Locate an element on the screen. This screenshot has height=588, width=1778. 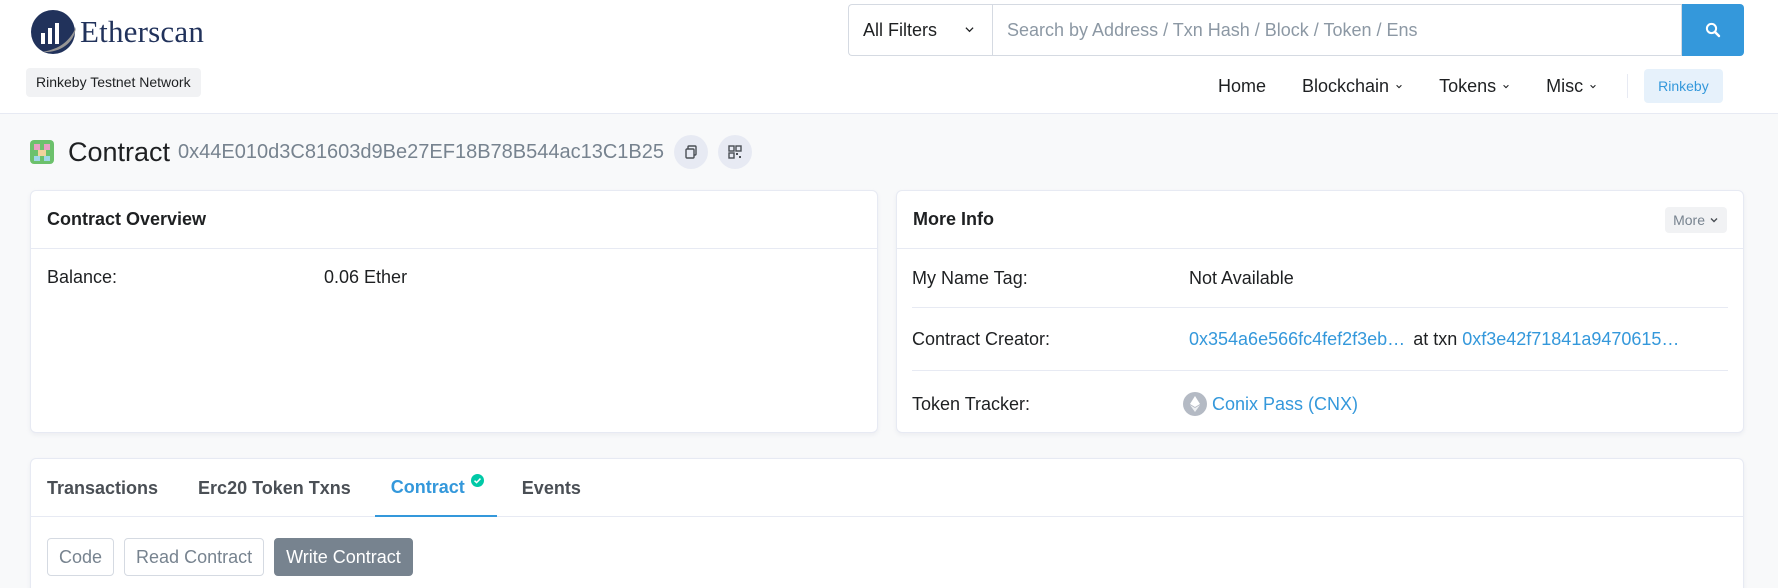
network-switch-button: Rinkeby is located at coordinates (1683, 86).